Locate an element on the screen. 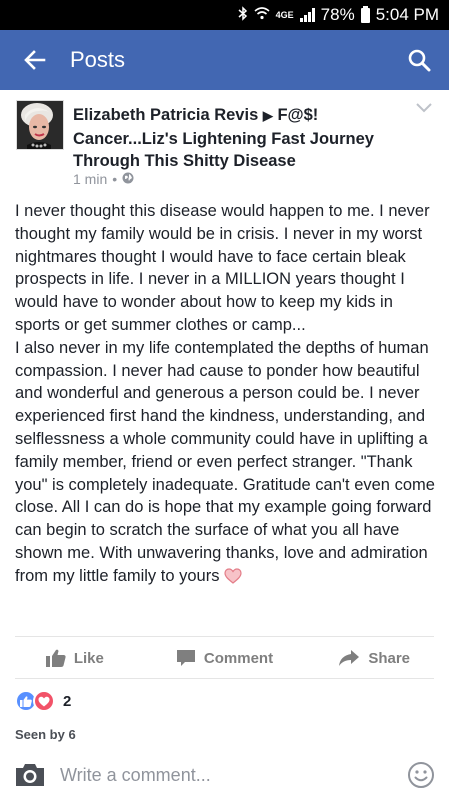  post-meta: 1 min • is located at coordinates (103, 179).